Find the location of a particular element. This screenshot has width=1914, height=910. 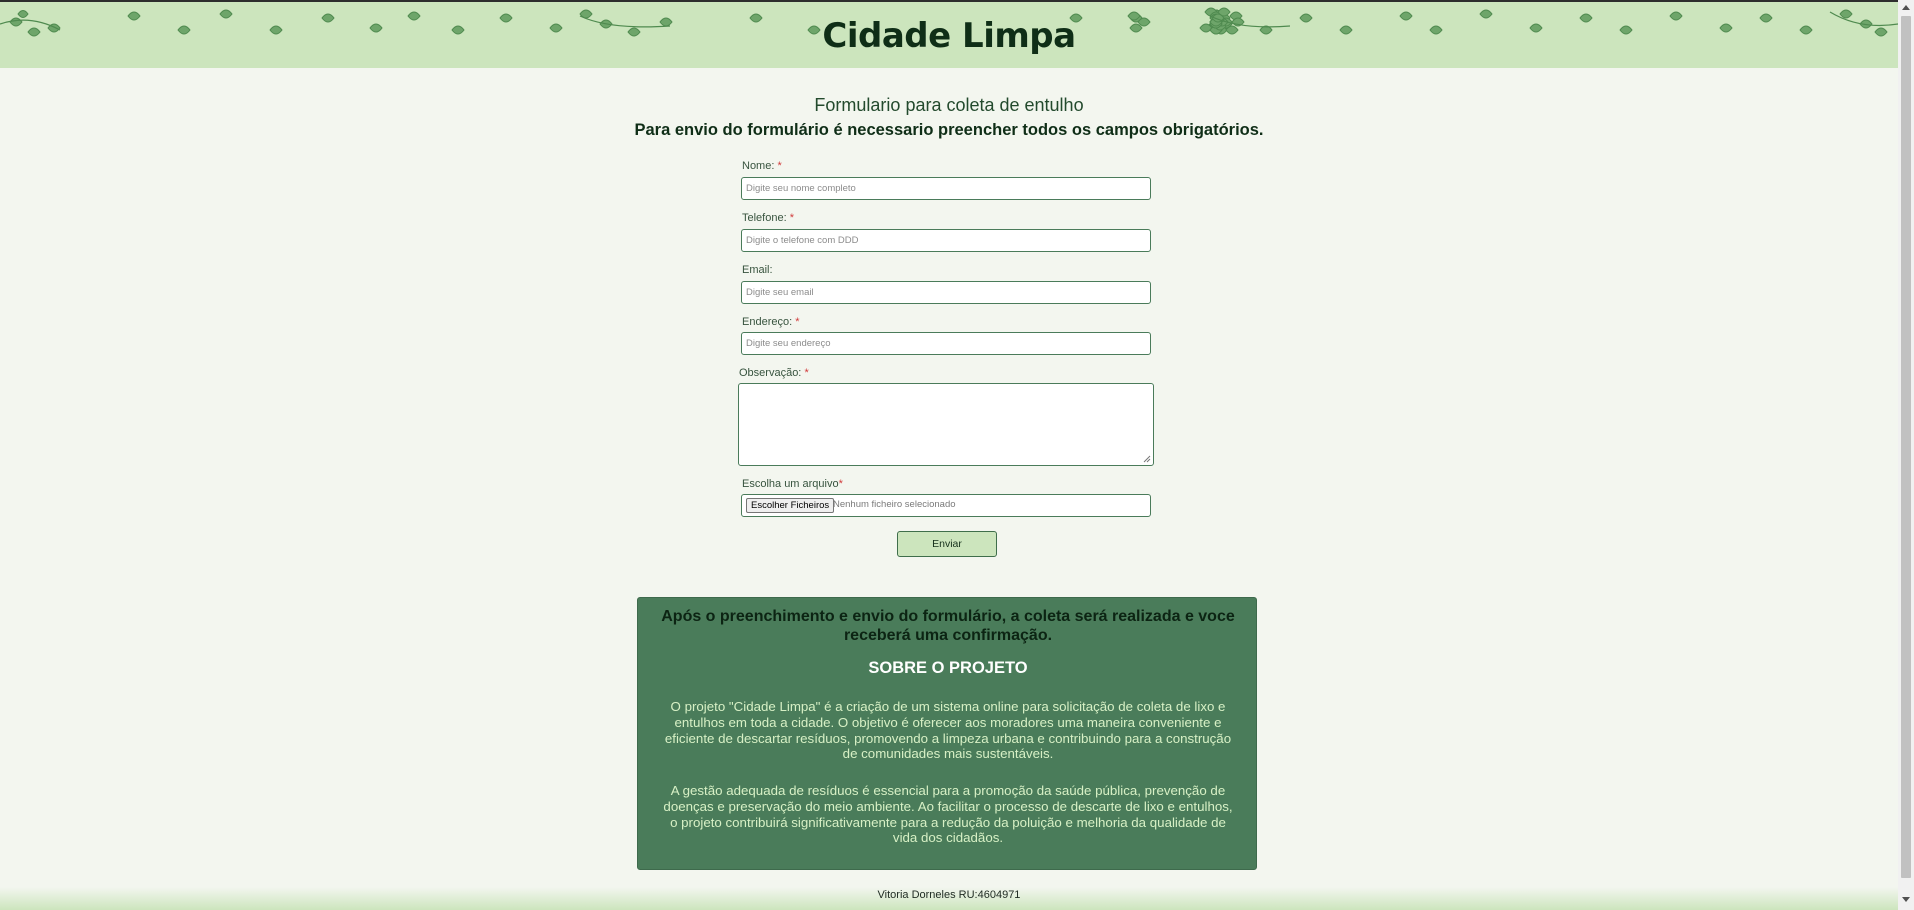

phone-label-text: Telefone: is located at coordinates (764, 218).